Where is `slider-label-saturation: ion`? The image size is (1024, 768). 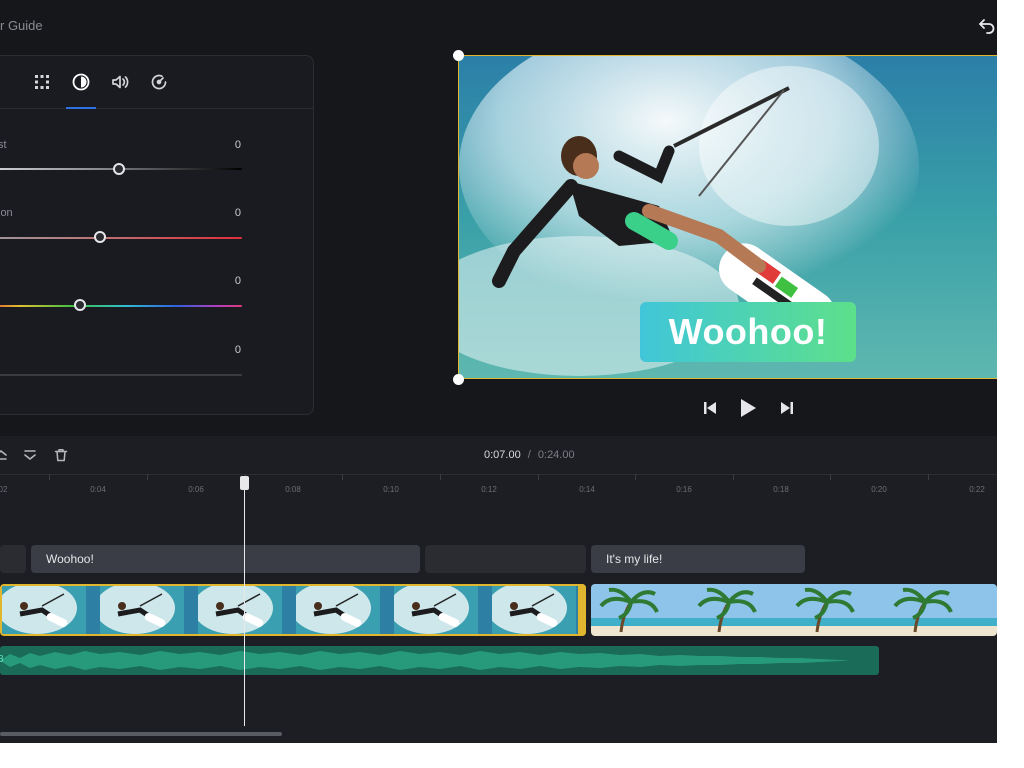 slider-label-saturation: ion is located at coordinates (6, 213).